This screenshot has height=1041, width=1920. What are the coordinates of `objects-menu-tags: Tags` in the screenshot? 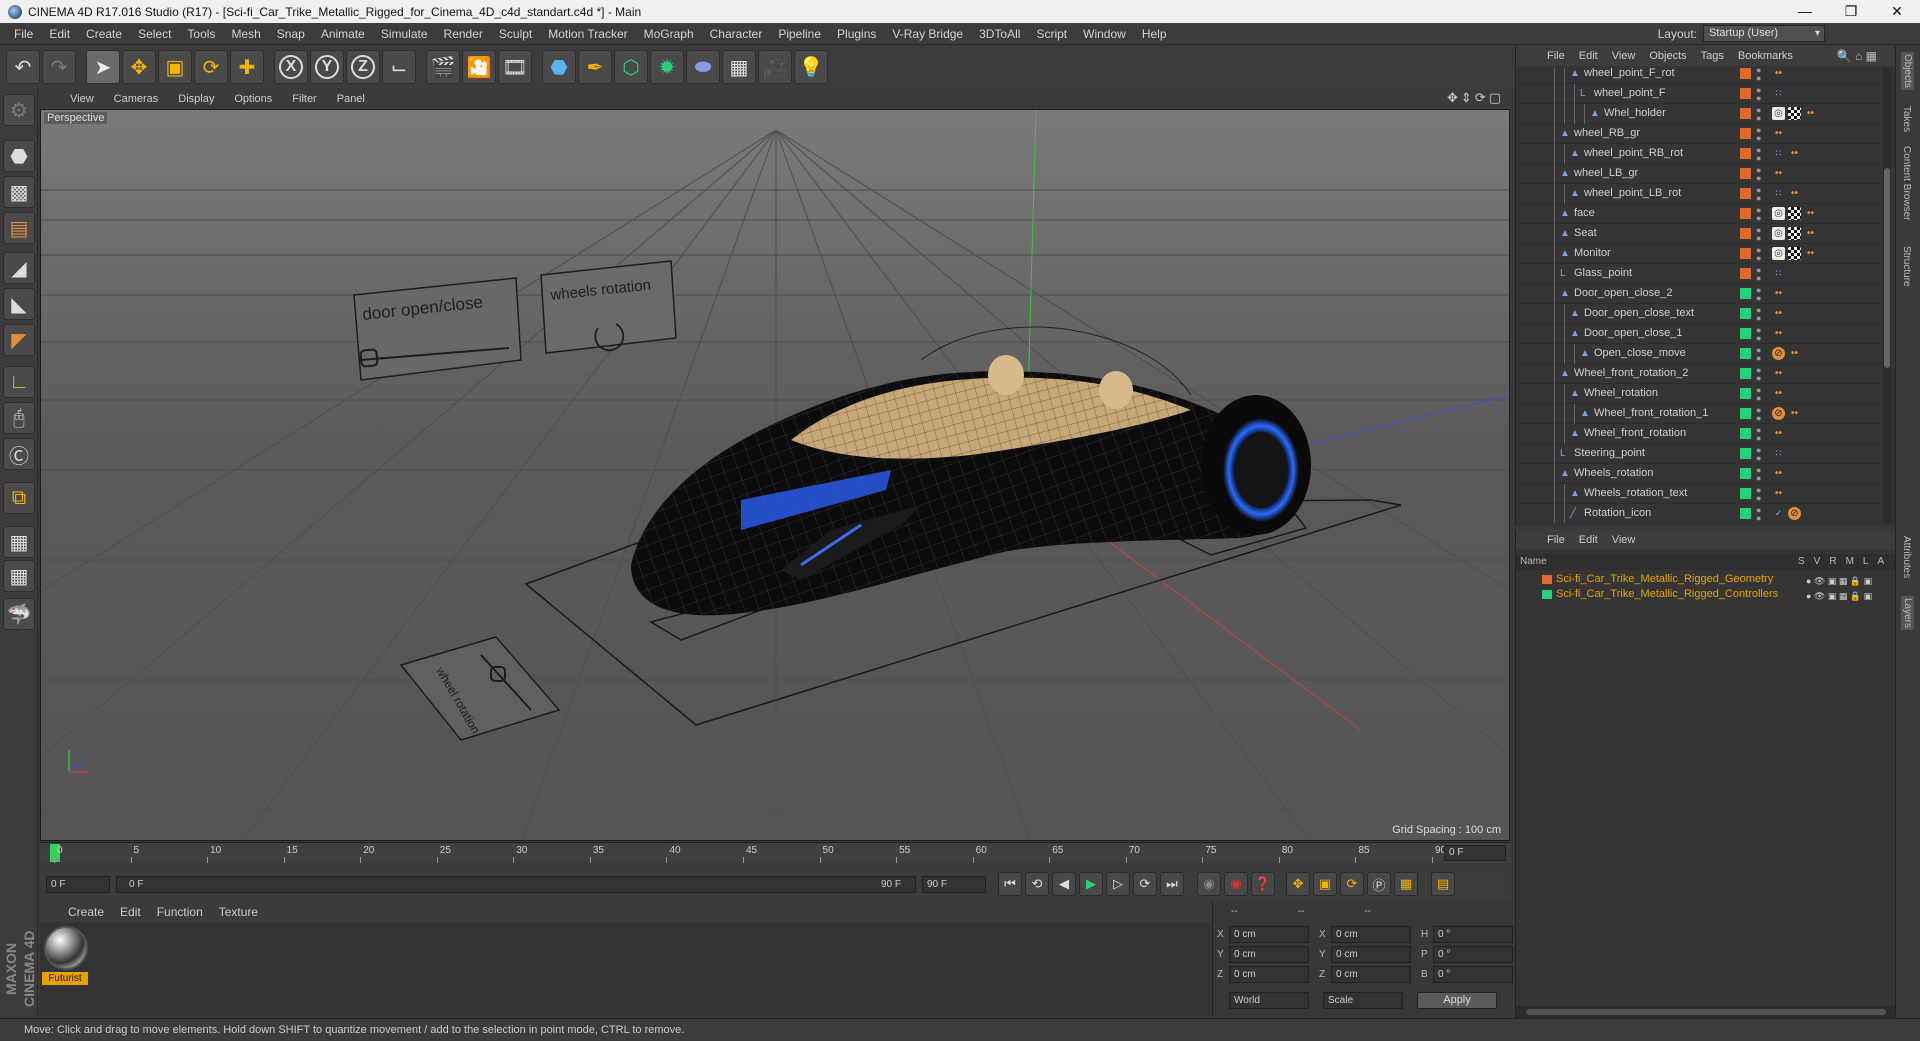 It's located at (1712, 56).